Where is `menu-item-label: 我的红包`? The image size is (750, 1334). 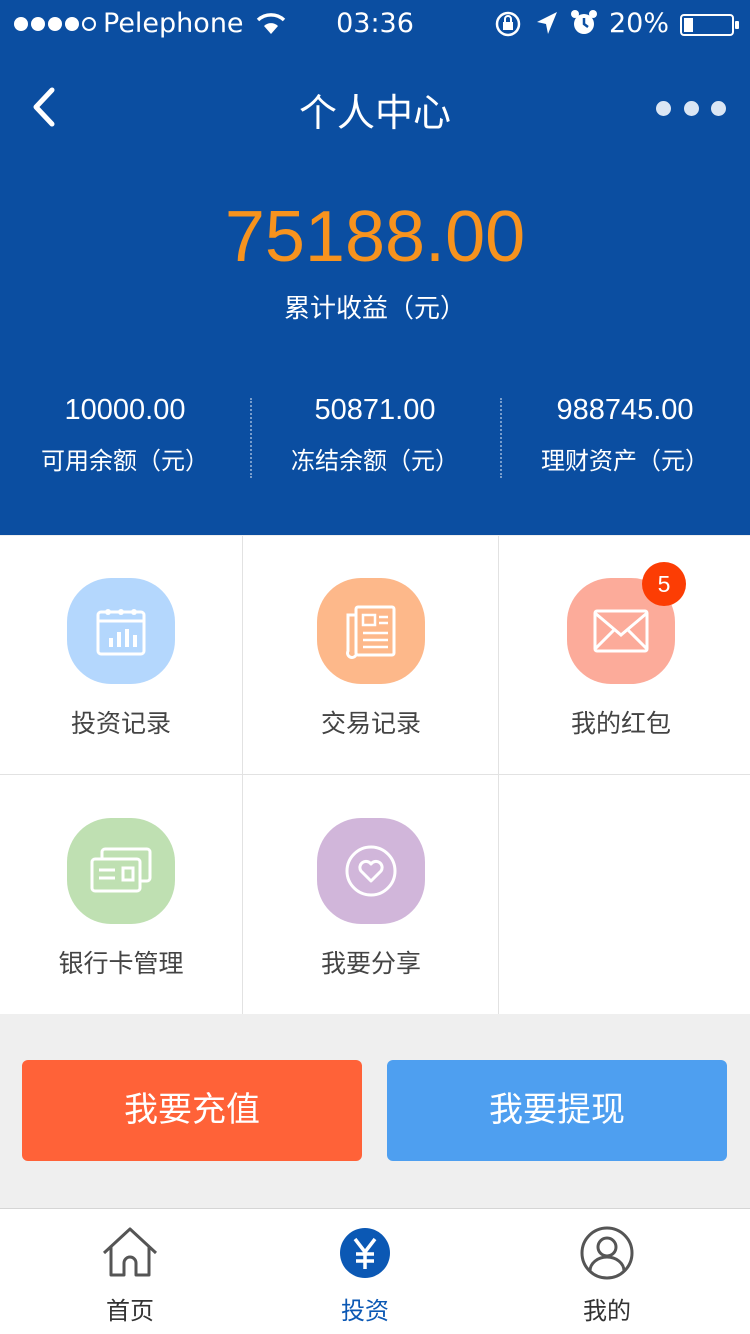
menu-item-label: 我的红包 is located at coordinates (620, 723).